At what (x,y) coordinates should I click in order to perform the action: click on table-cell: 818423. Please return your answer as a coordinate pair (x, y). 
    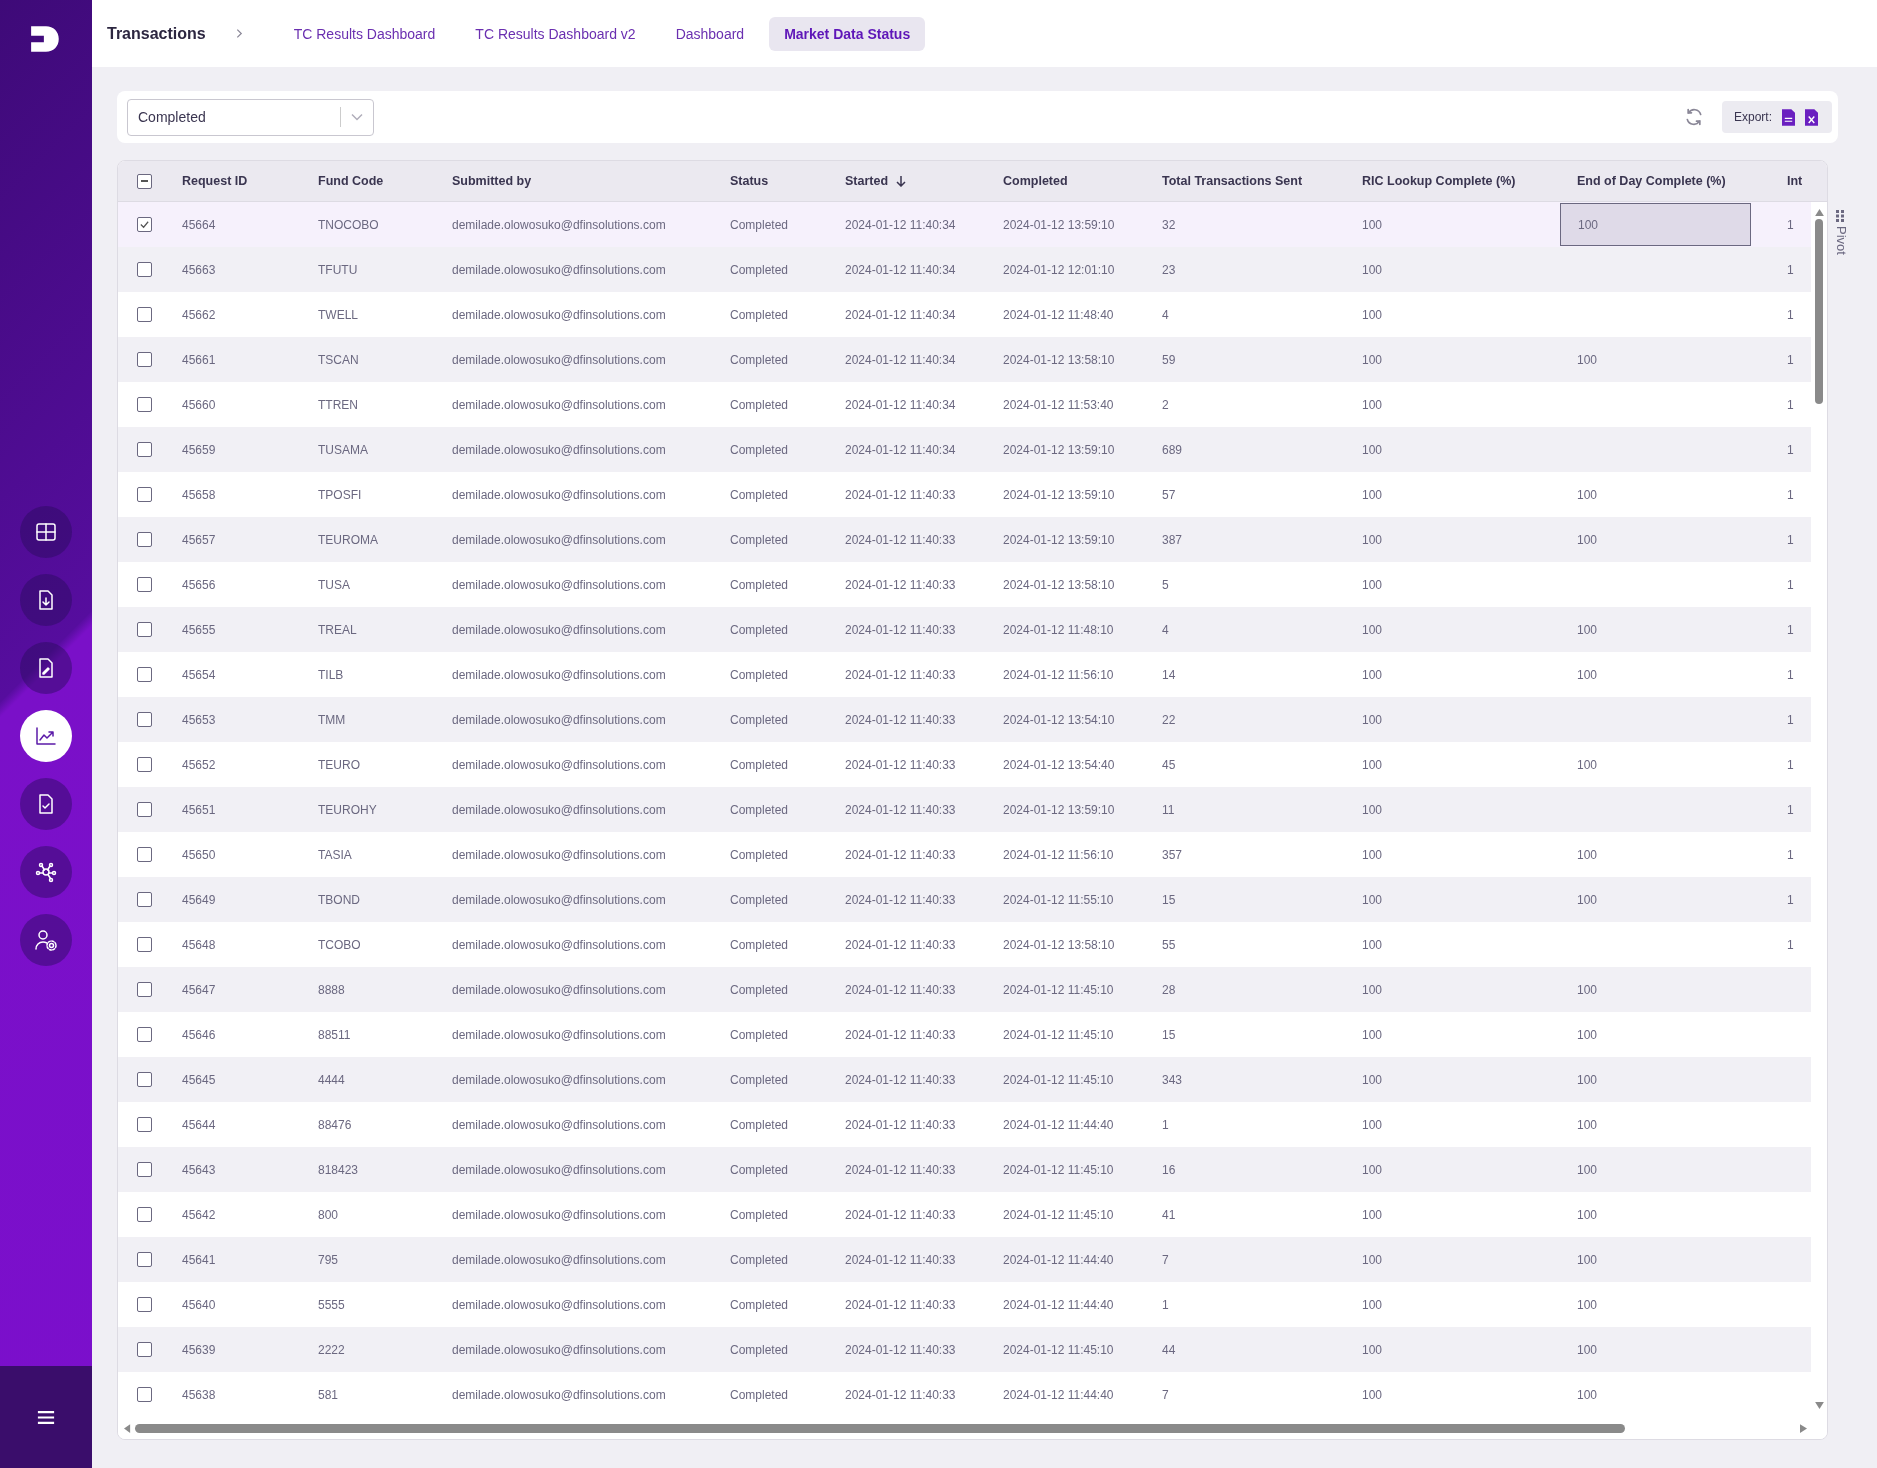
    Looking at the image, I should click on (338, 1169).